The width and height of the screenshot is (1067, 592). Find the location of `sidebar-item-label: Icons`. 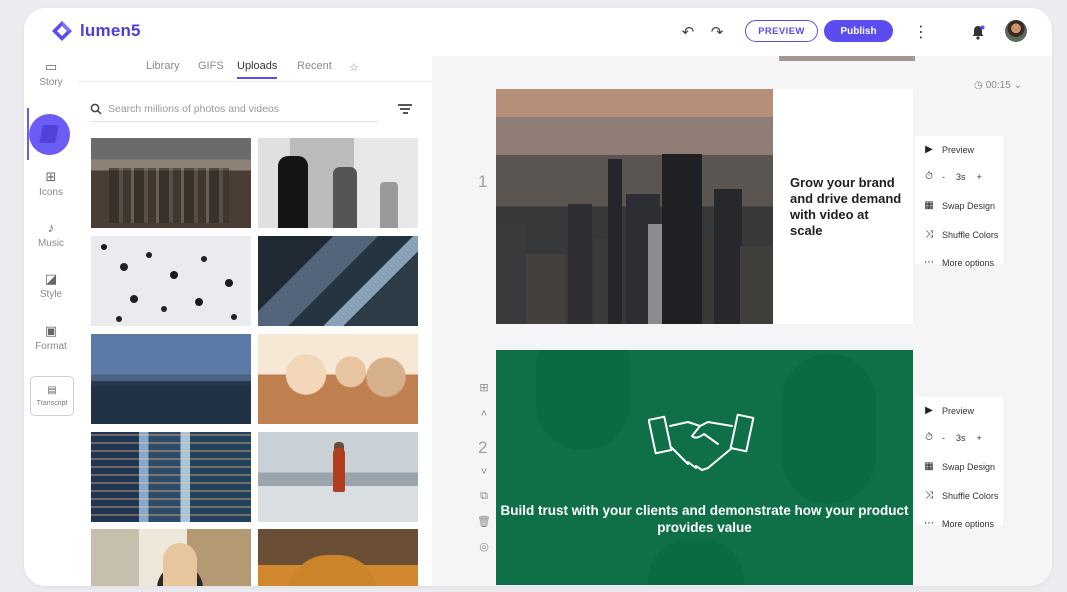

sidebar-item-label: Icons is located at coordinates (51, 192).